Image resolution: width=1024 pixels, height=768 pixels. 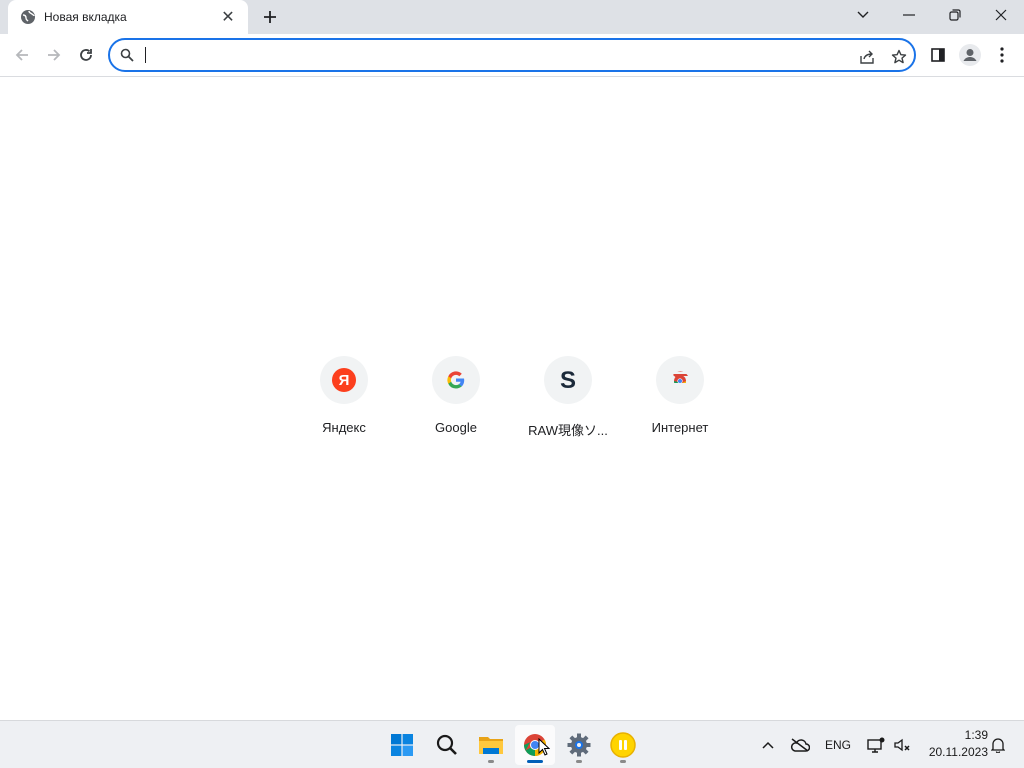 What do you see at coordinates (958, 752) in the screenshot?
I see `clock-date: 20.11.2023` at bounding box center [958, 752].